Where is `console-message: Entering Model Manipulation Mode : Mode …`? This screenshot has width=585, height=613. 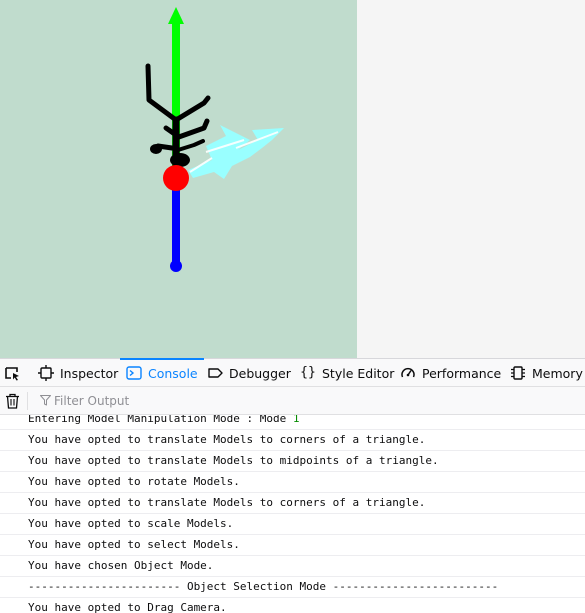 console-message: Entering Model Manipulation Mode : Mode … is located at coordinates (292, 422).